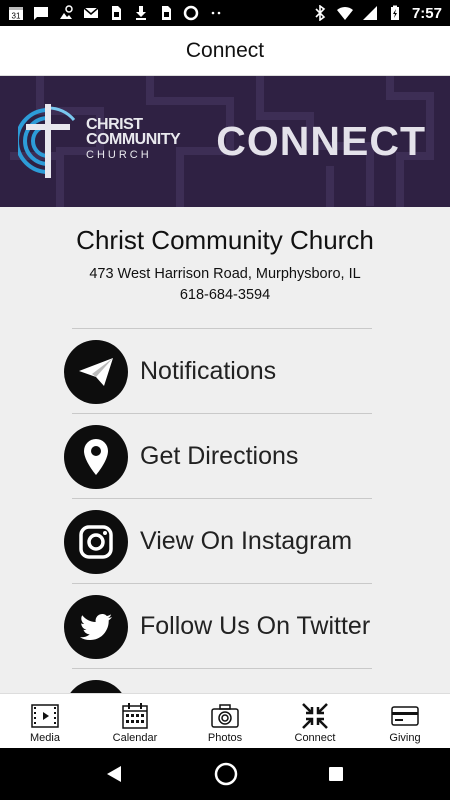  I want to click on page-title: Connect, so click(225, 50).